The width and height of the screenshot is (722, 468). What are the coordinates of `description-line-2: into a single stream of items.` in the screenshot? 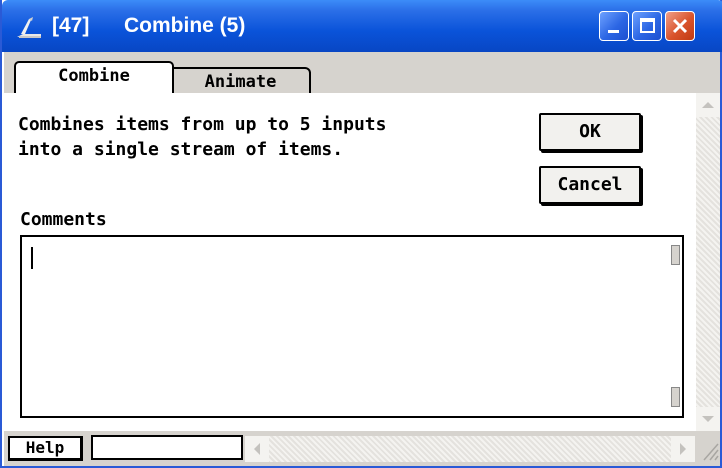 It's located at (181, 149).